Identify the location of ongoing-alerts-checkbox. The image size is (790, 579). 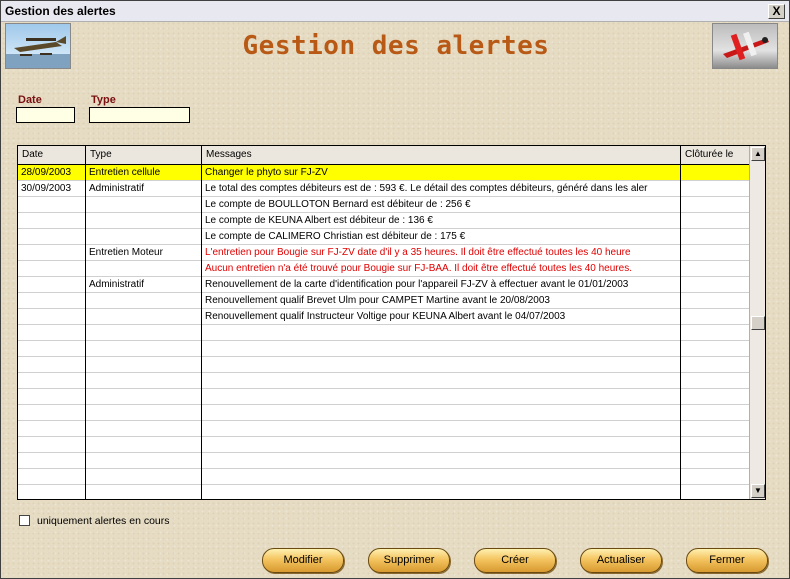
(24, 520).